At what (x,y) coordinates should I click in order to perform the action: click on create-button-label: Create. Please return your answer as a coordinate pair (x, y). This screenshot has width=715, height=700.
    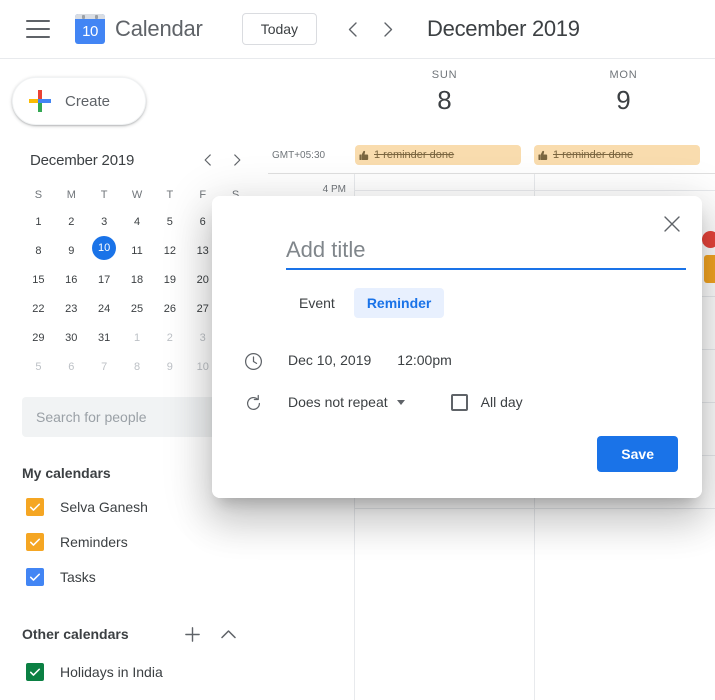
    Looking at the image, I should click on (88, 101).